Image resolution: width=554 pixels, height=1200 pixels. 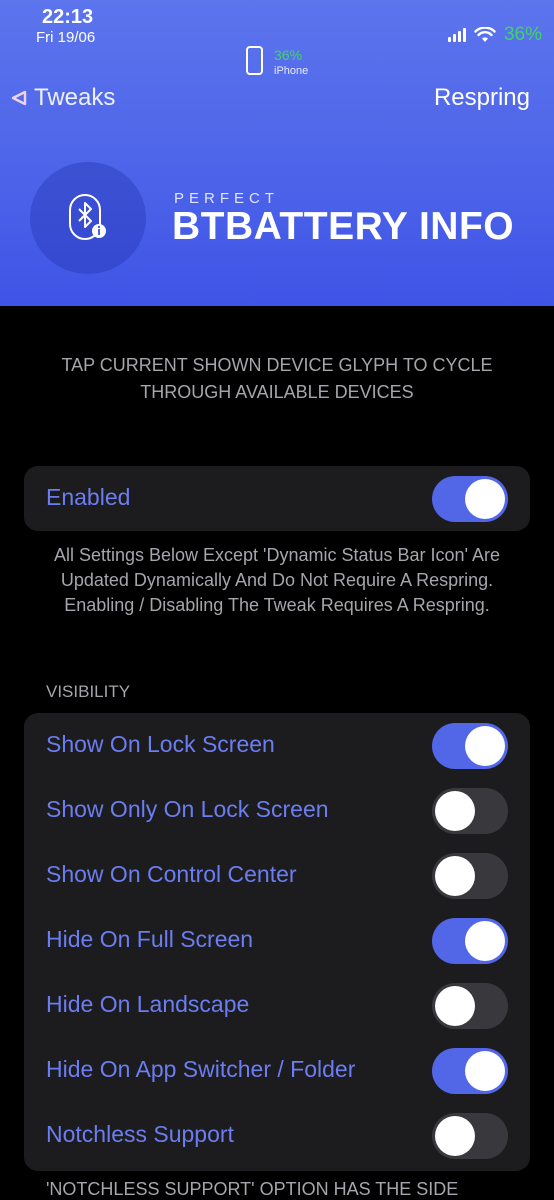 I want to click on settings-row: Hide On App Switcher / Folder, so click(x=277, y=1070).